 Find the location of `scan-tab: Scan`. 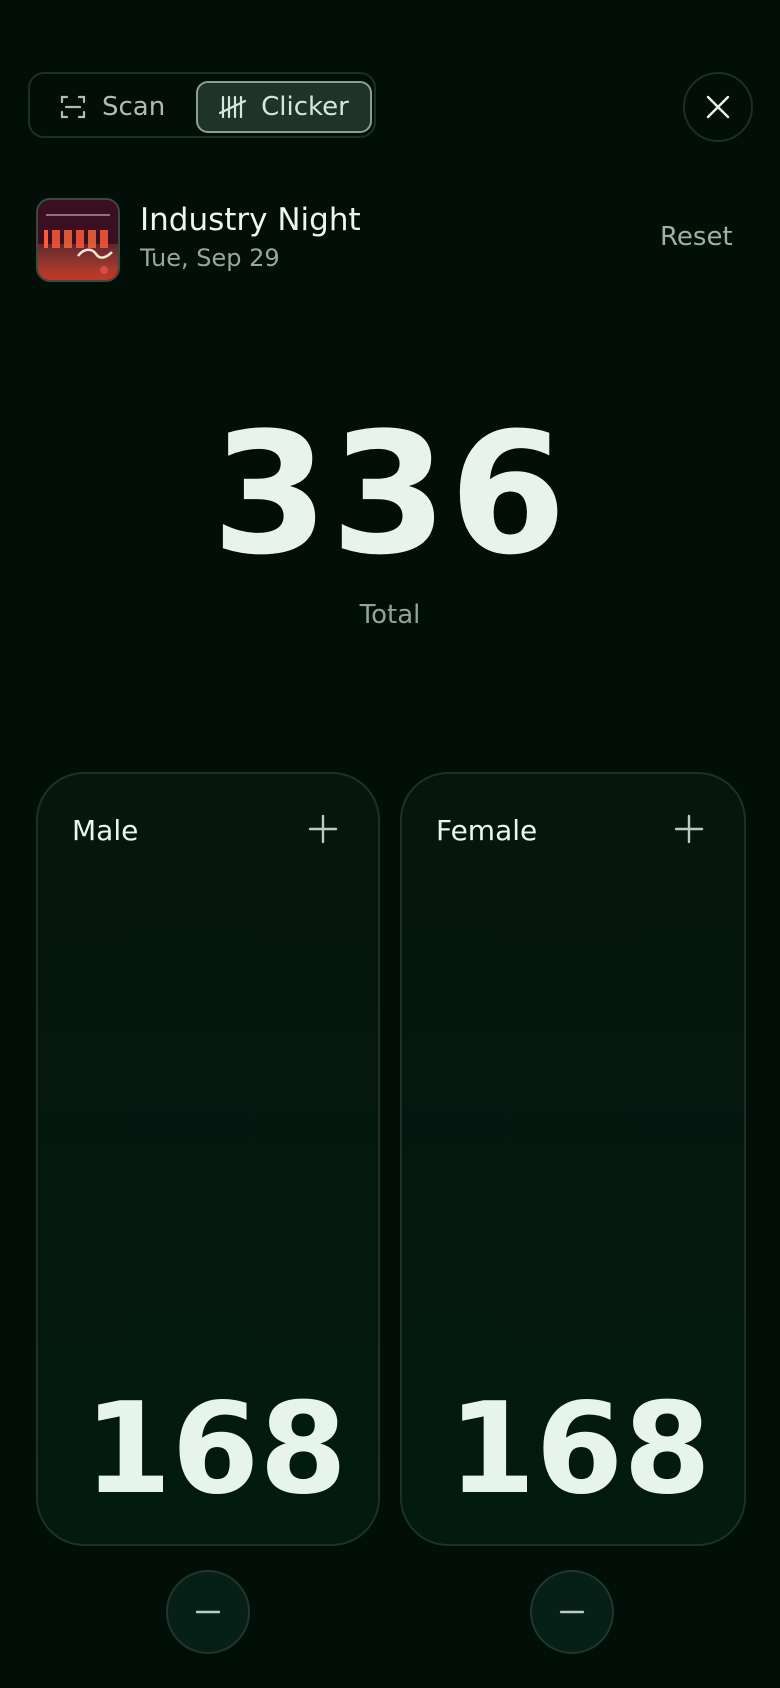

scan-tab: Scan is located at coordinates (112, 107).